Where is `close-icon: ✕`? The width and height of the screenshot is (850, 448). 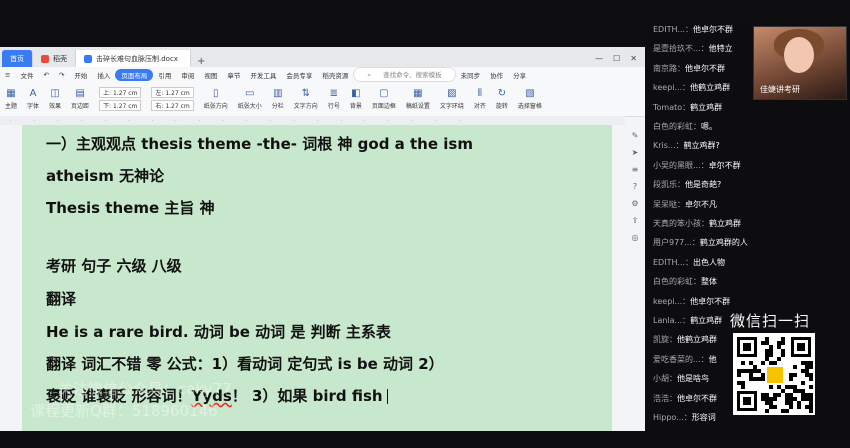 close-icon: ✕ is located at coordinates (633, 58).